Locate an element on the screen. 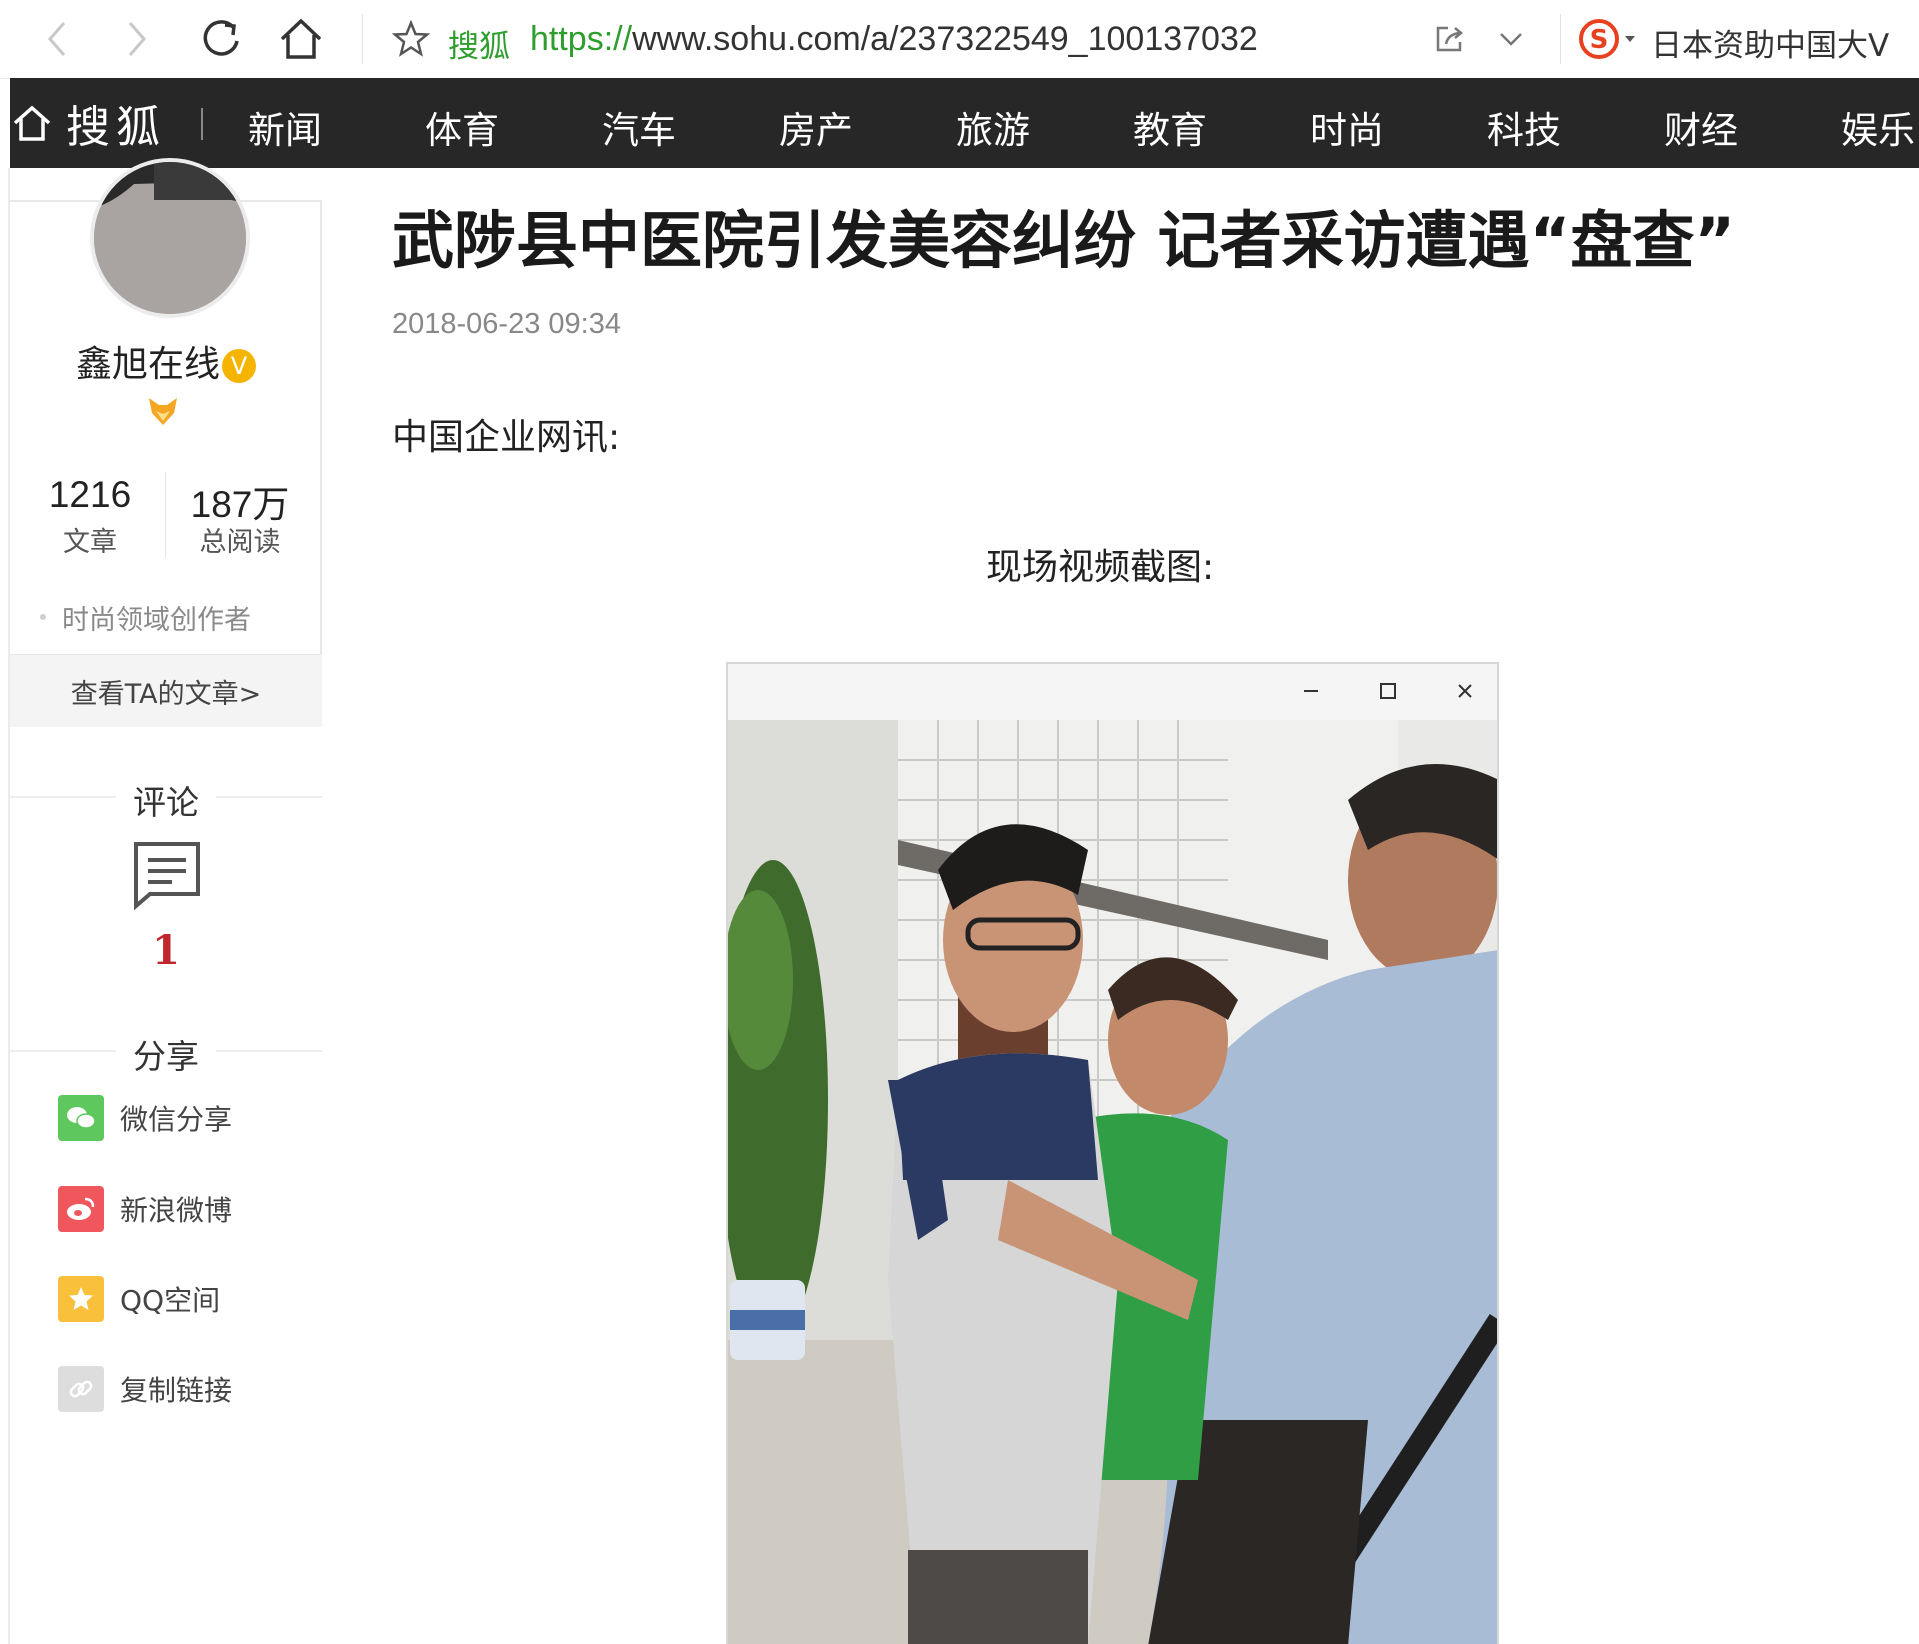 The width and height of the screenshot is (1919, 1644). nav-divider is located at coordinates (202, 124).